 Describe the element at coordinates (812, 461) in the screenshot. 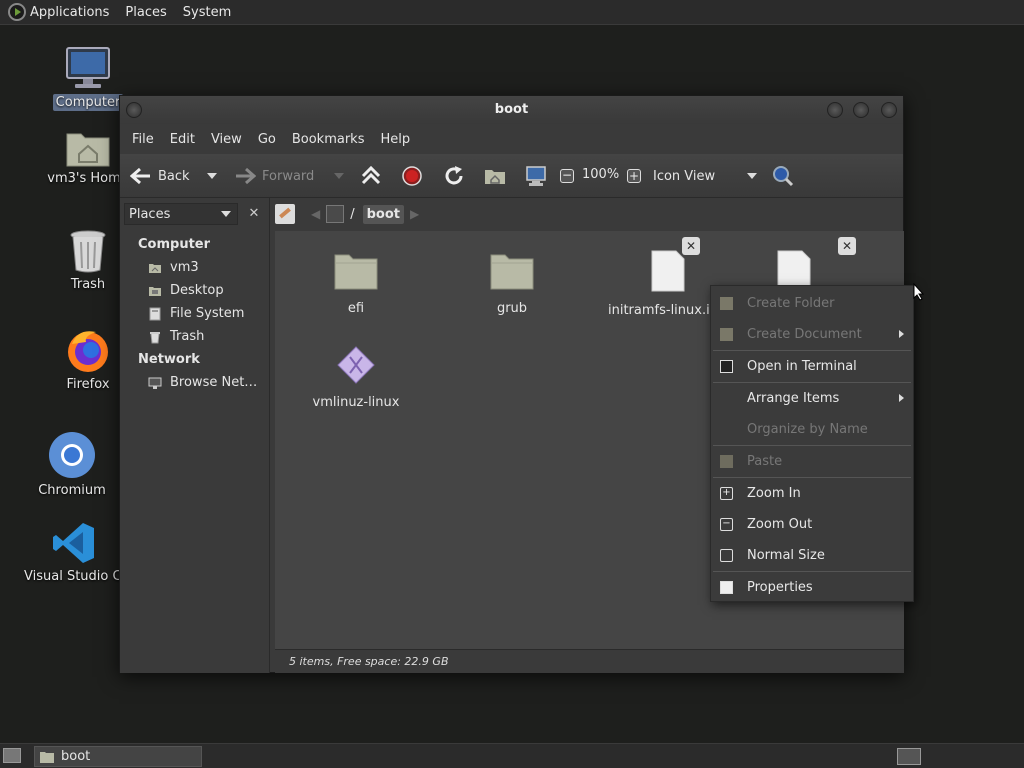

I see `menu-item-paste: Paste` at that location.